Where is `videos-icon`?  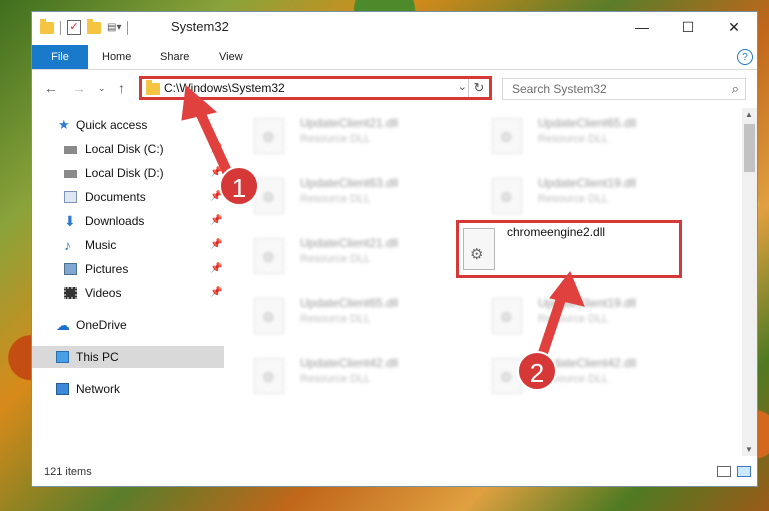
videos-icon is located at coordinates (70, 293).